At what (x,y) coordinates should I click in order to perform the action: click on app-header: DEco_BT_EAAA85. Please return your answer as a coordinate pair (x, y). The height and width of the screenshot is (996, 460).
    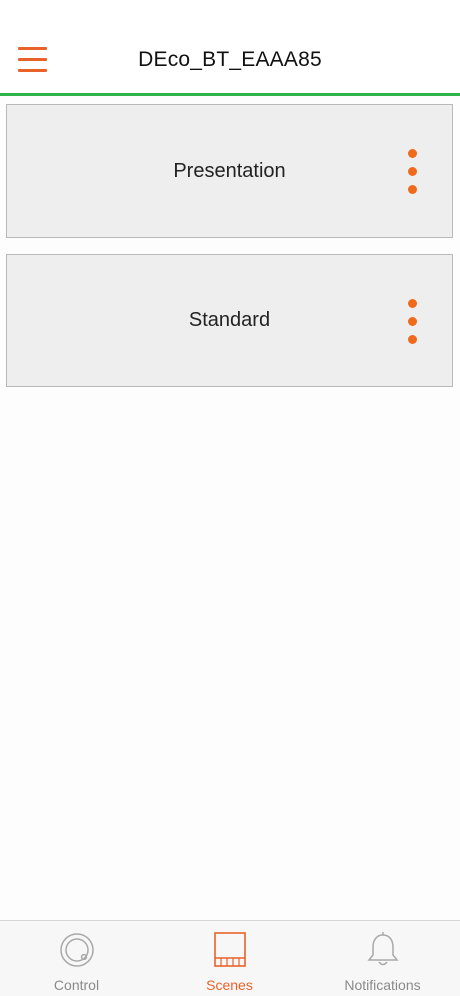
    Looking at the image, I should click on (230, 48).